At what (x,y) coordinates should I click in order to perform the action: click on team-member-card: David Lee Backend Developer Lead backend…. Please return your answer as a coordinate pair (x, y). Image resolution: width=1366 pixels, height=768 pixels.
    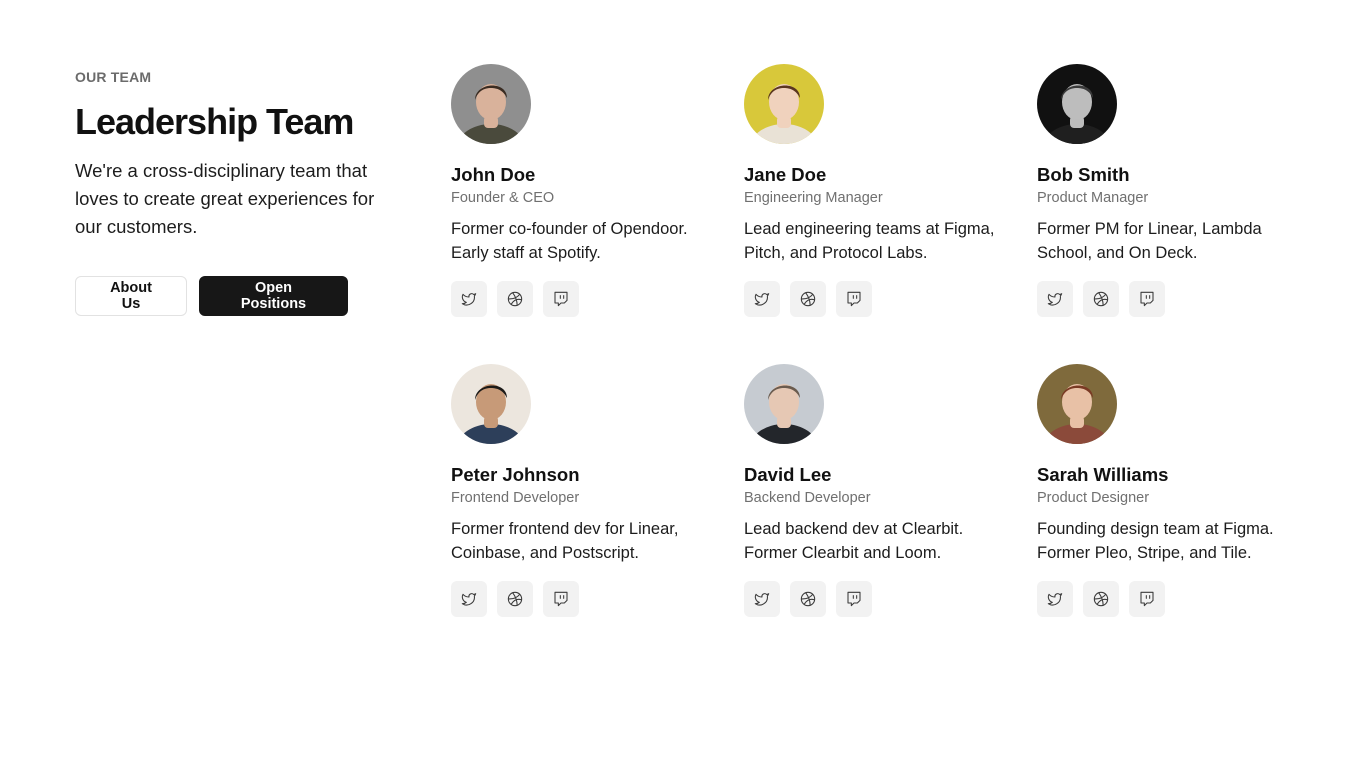
    Looking at the image, I should click on (889, 514).